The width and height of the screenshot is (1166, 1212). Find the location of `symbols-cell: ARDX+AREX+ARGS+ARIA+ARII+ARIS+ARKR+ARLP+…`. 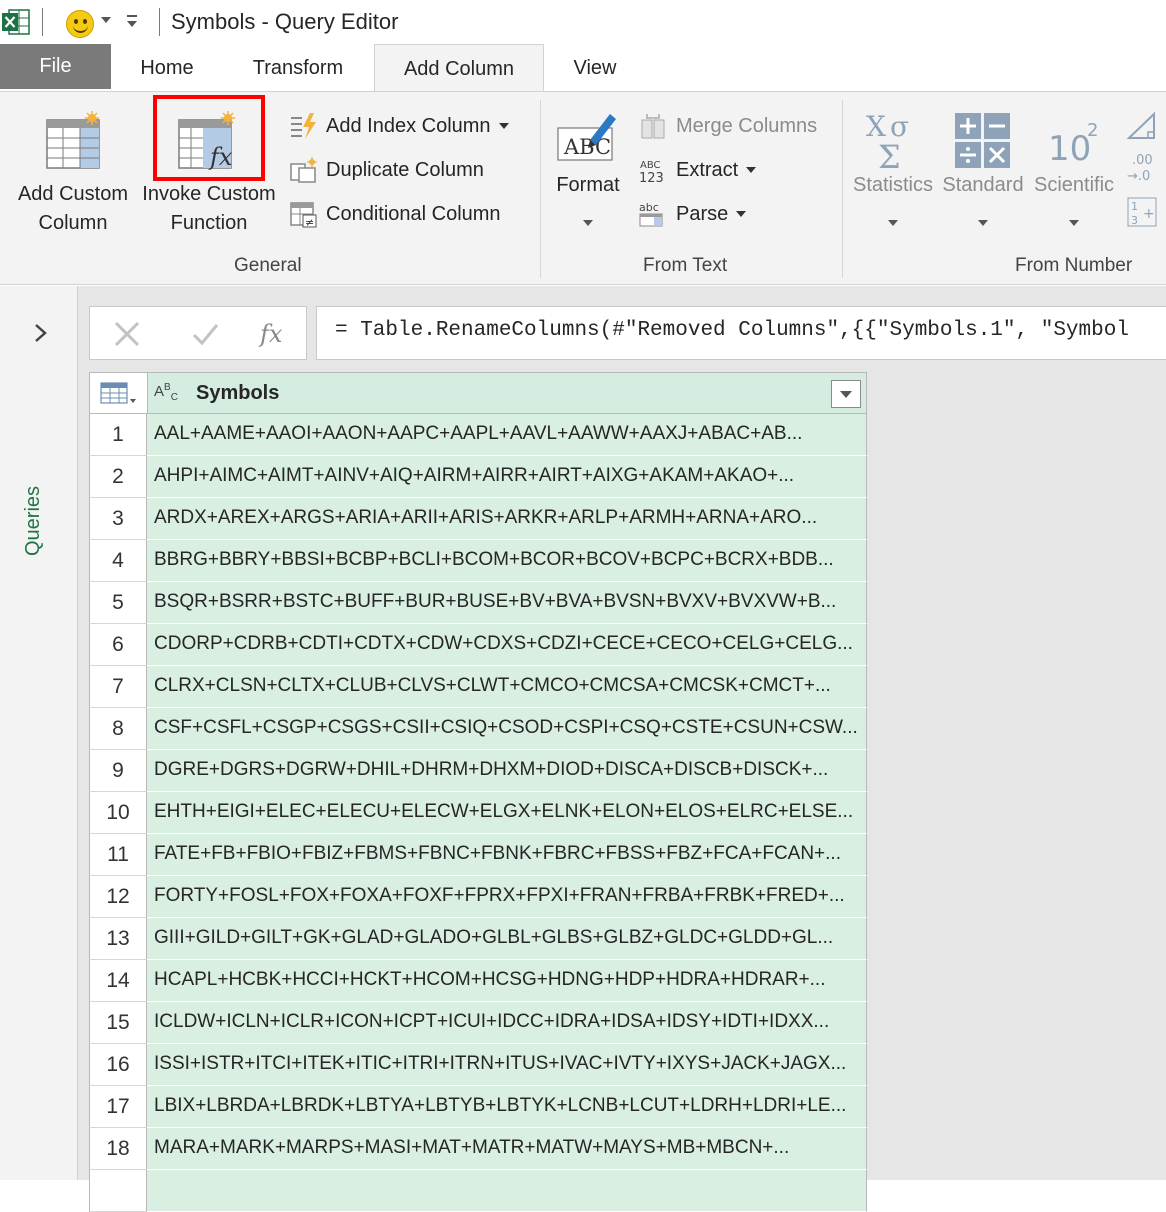

symbols-cell: ARDX+AREX+ARGS+ARIA+ARII+ARIS+ARKR+ARLP+… is located at coordinates (507, 519).